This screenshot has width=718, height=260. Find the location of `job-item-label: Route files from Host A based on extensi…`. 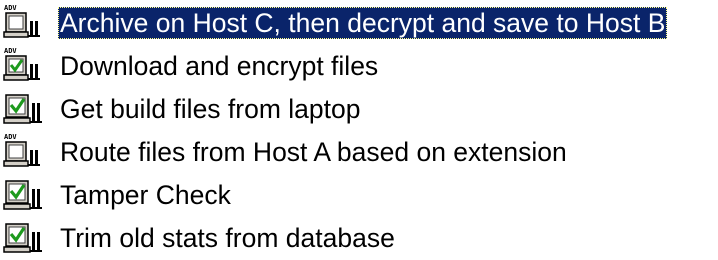

job-item-label: Route files from Host A based on extensi… is located at coordinates (313, 152).